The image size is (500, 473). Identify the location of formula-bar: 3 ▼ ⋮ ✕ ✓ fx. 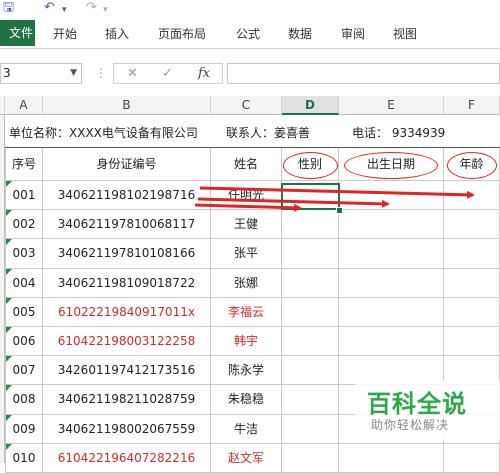
(250, 73).